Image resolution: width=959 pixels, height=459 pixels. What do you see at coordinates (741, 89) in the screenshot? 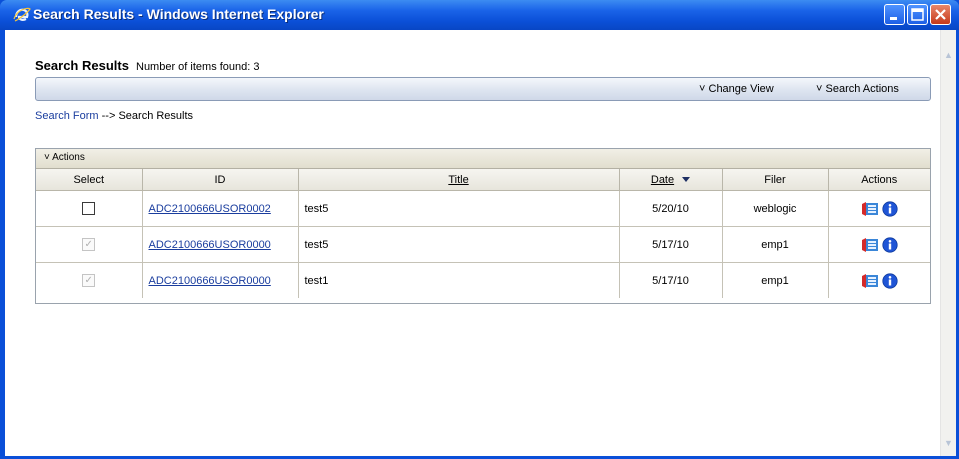
I see `change-view-label: Change View` at bounding box center [741, 89].